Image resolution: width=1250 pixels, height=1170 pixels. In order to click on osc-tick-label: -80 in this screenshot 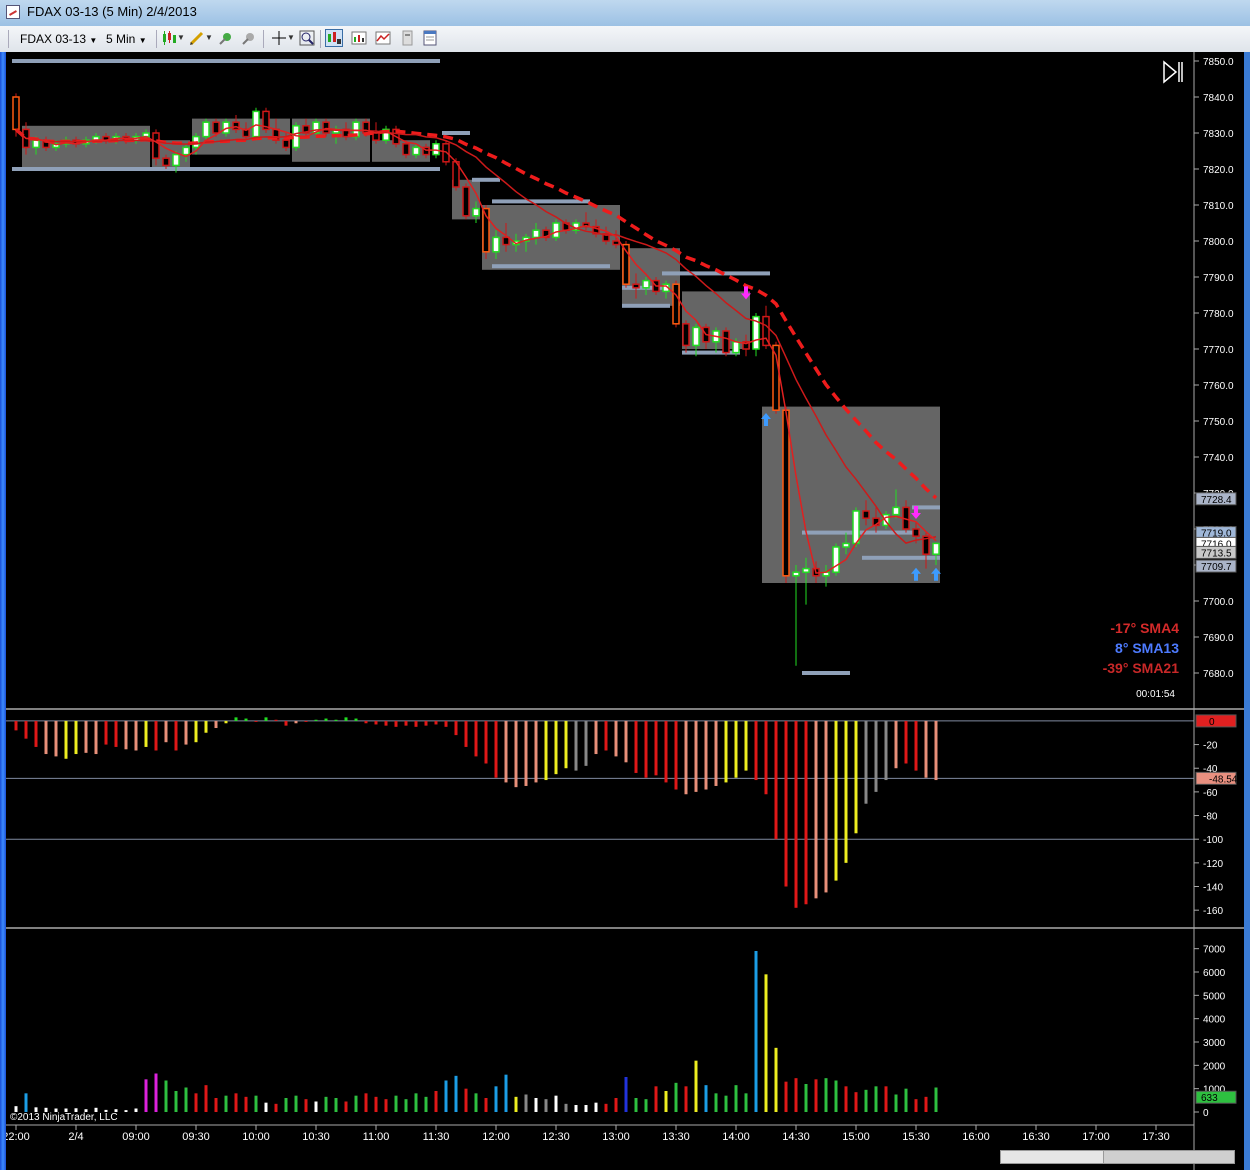, I will do `click(1210, 817)`.